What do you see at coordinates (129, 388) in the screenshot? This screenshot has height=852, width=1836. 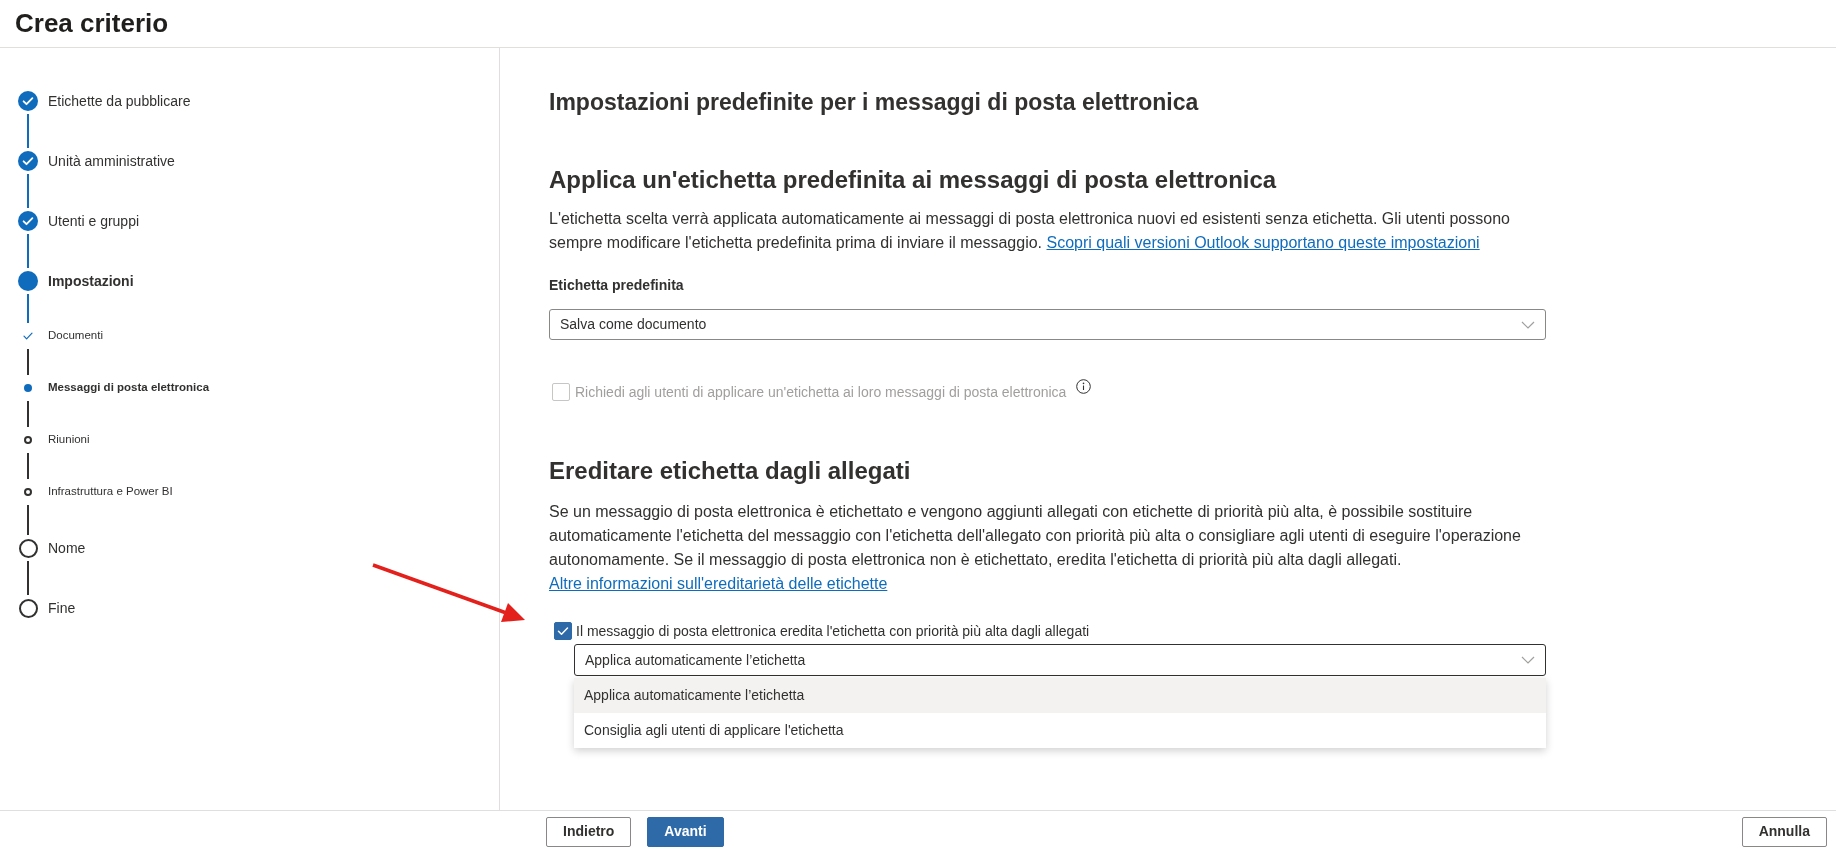 I see `step-label: Messaggi di posta elettronica` at bounding box center [129, 388].